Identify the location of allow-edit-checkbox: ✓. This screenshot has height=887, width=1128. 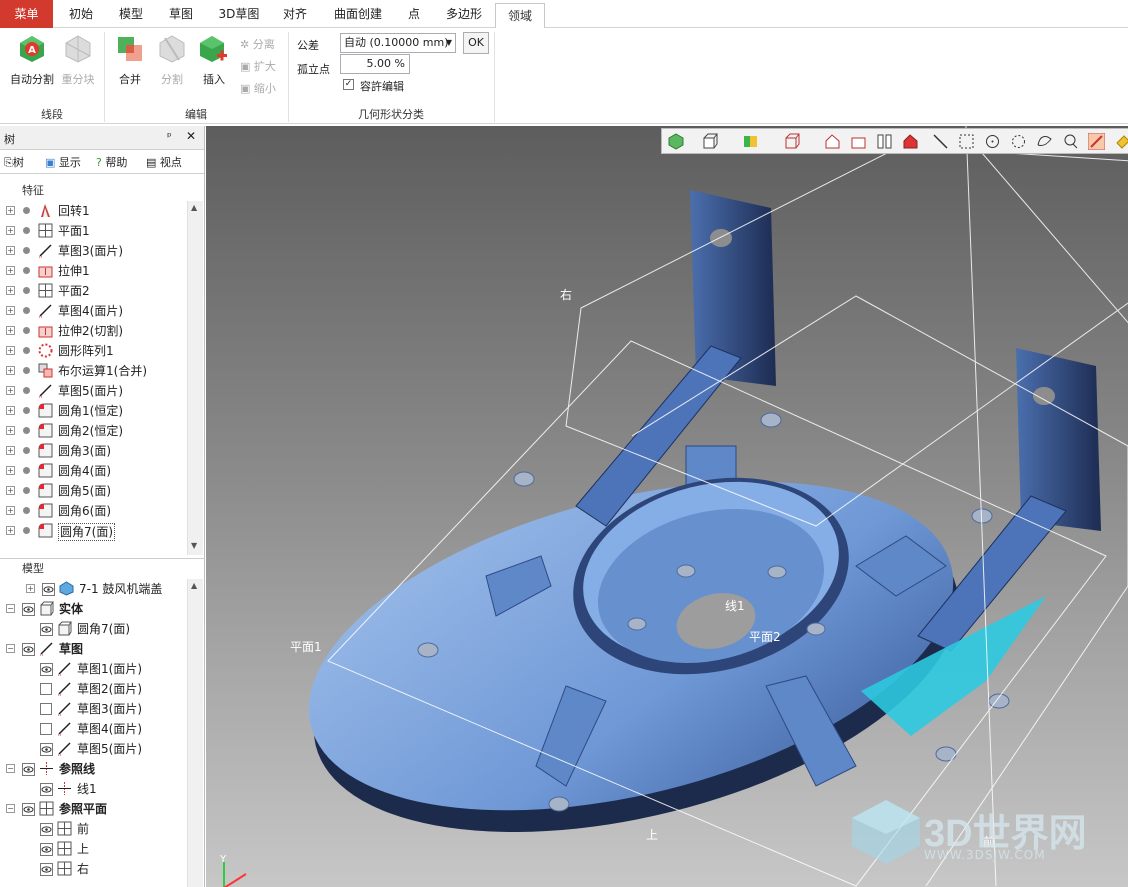
(348, 84).